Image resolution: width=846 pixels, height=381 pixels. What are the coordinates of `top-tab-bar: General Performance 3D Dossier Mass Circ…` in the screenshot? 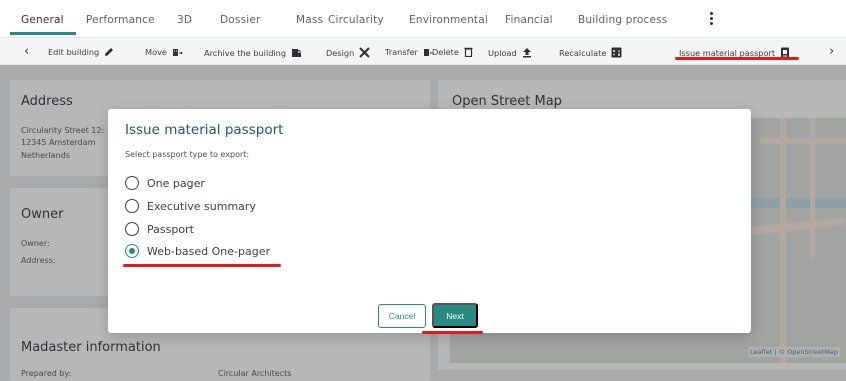 It's located at (423, 18).